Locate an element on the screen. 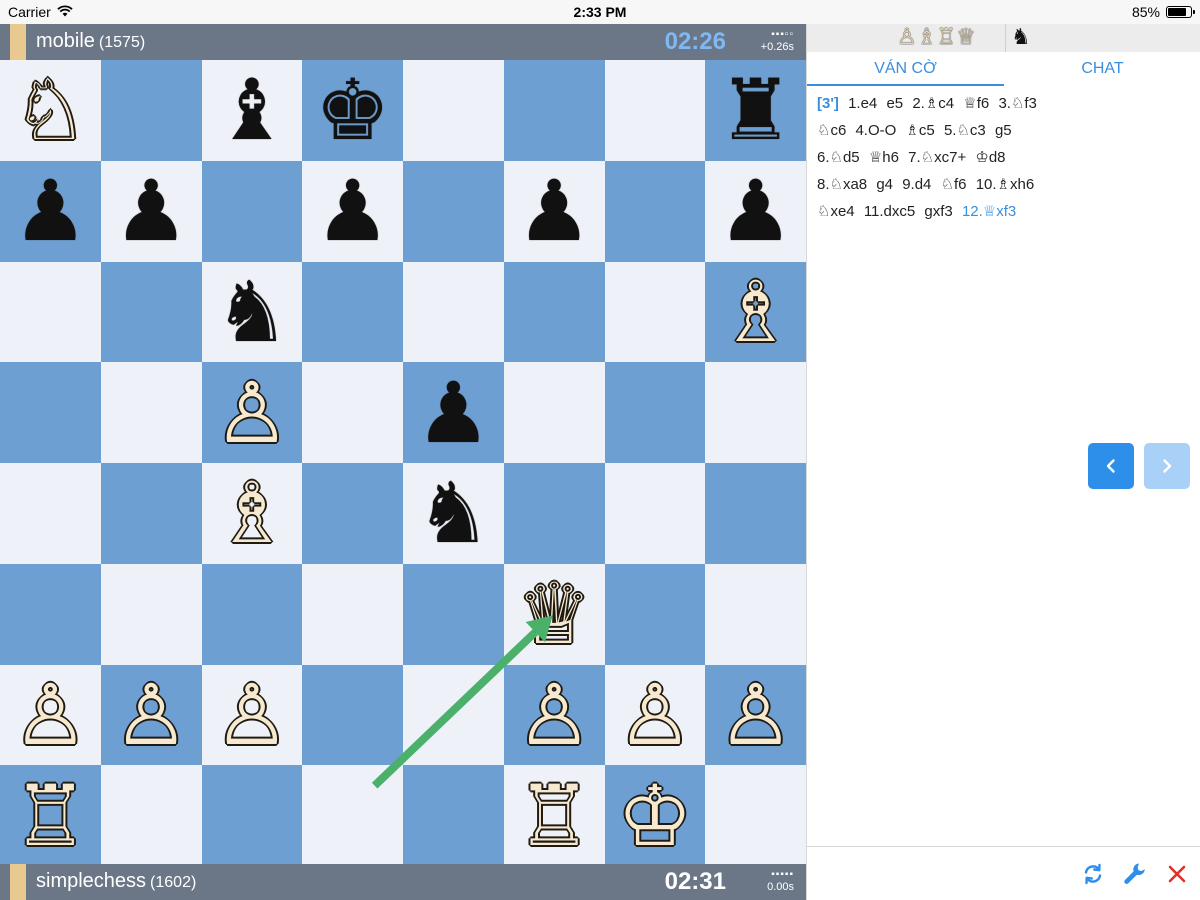 The width and height of the screenshot is (1200, 900). white-queen-f3: ♕ is located at coordinates (554, 614).